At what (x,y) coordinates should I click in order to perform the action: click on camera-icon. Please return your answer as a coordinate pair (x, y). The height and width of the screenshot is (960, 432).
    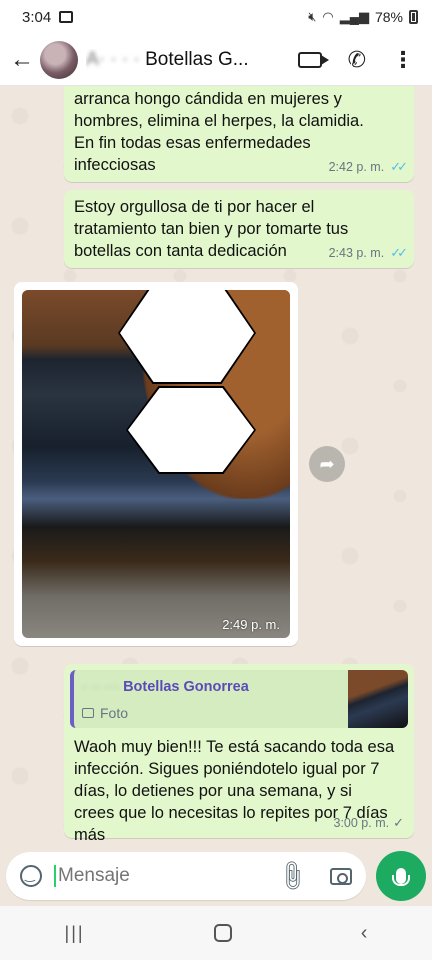
    Looking at the image, I should click on (341, 876).